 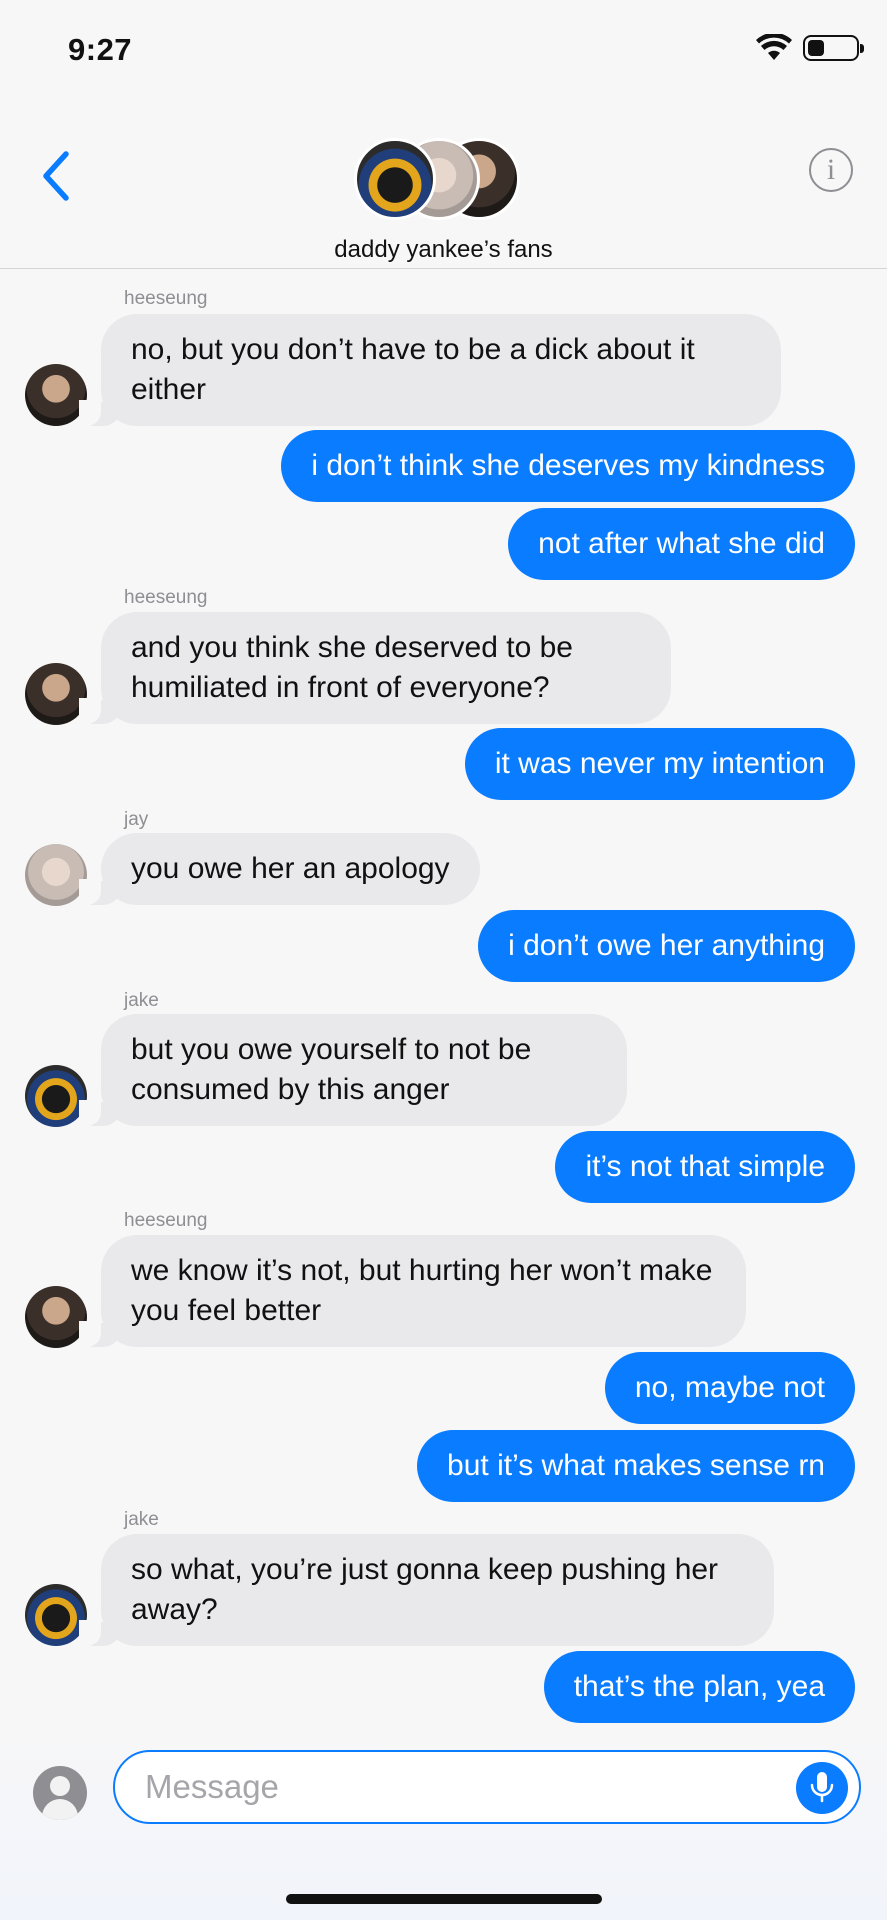 I want to click on message-bubble-incoming: you owe her an apology, so click(x=279, y=869).